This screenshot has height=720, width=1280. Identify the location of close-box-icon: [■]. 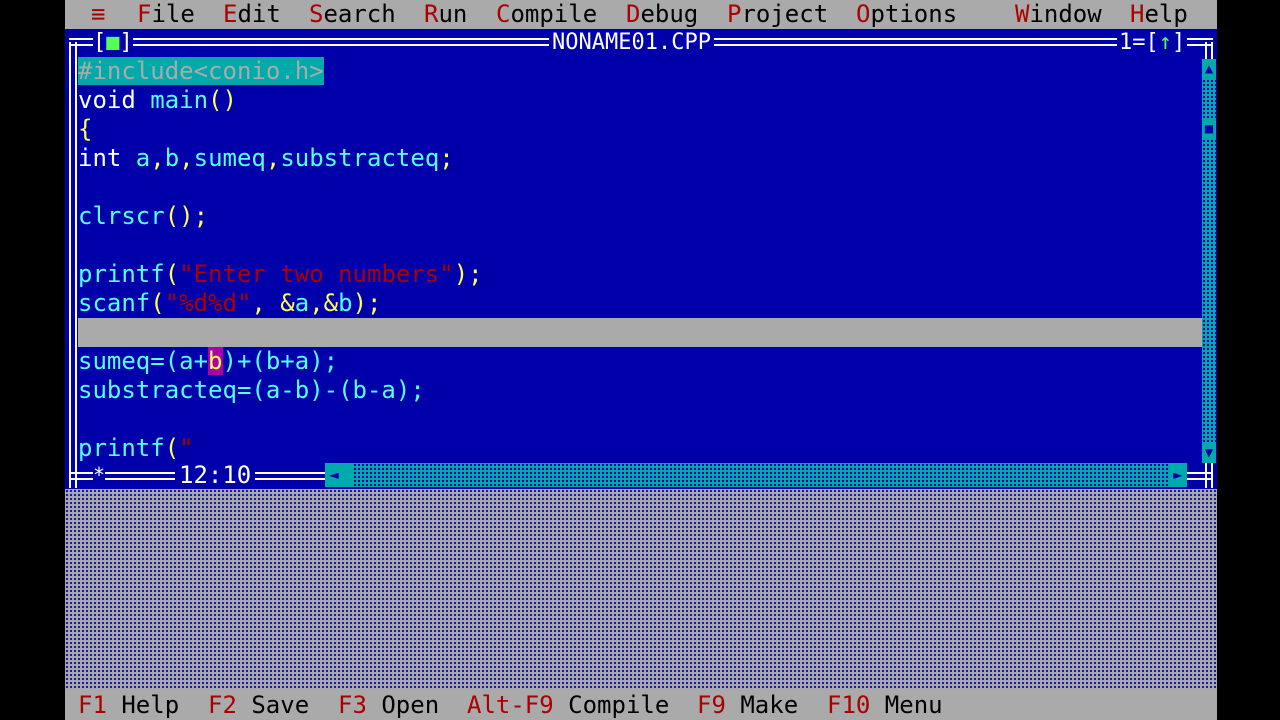
(113, 43).